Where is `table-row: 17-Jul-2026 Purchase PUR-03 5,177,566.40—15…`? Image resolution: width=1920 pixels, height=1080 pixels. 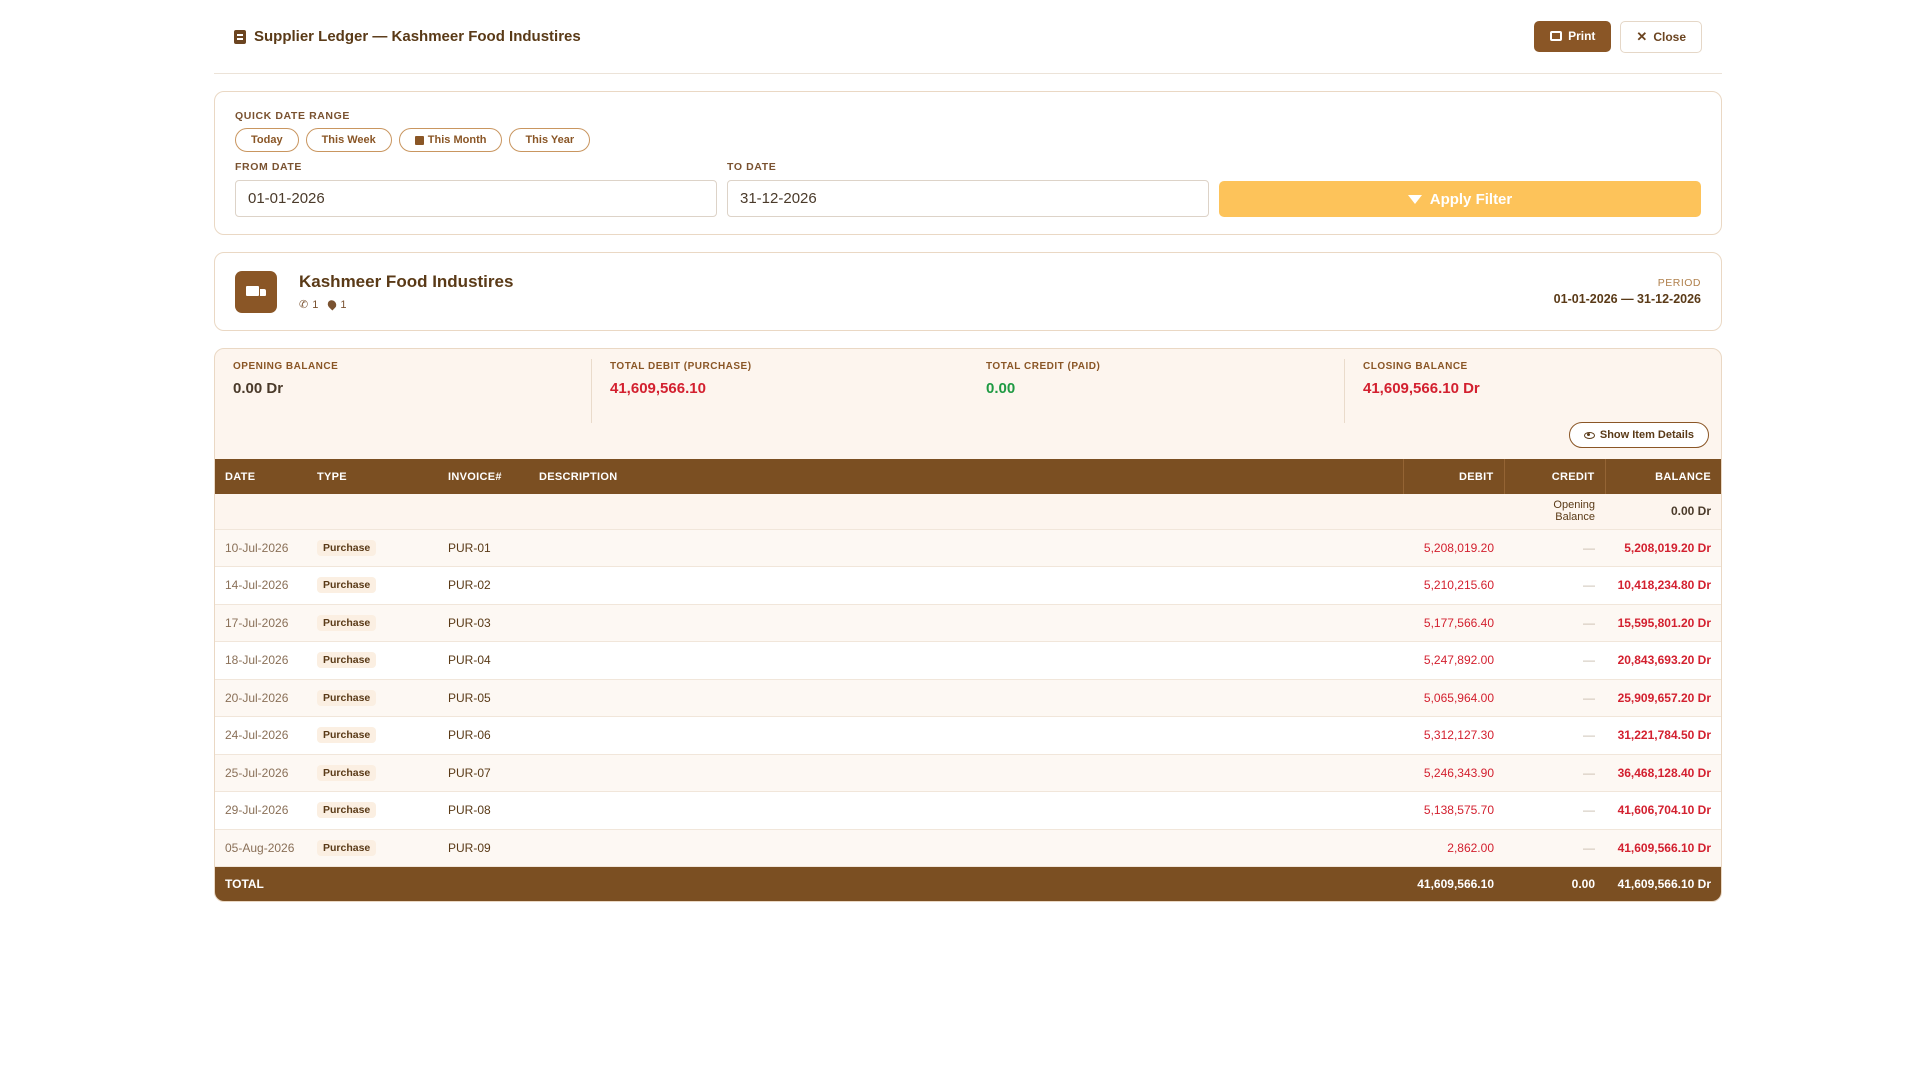 table-row: 17-Jul-2026 Purchase PUR-03 5,177,566.40—15… is located at coordinates (968, 623).